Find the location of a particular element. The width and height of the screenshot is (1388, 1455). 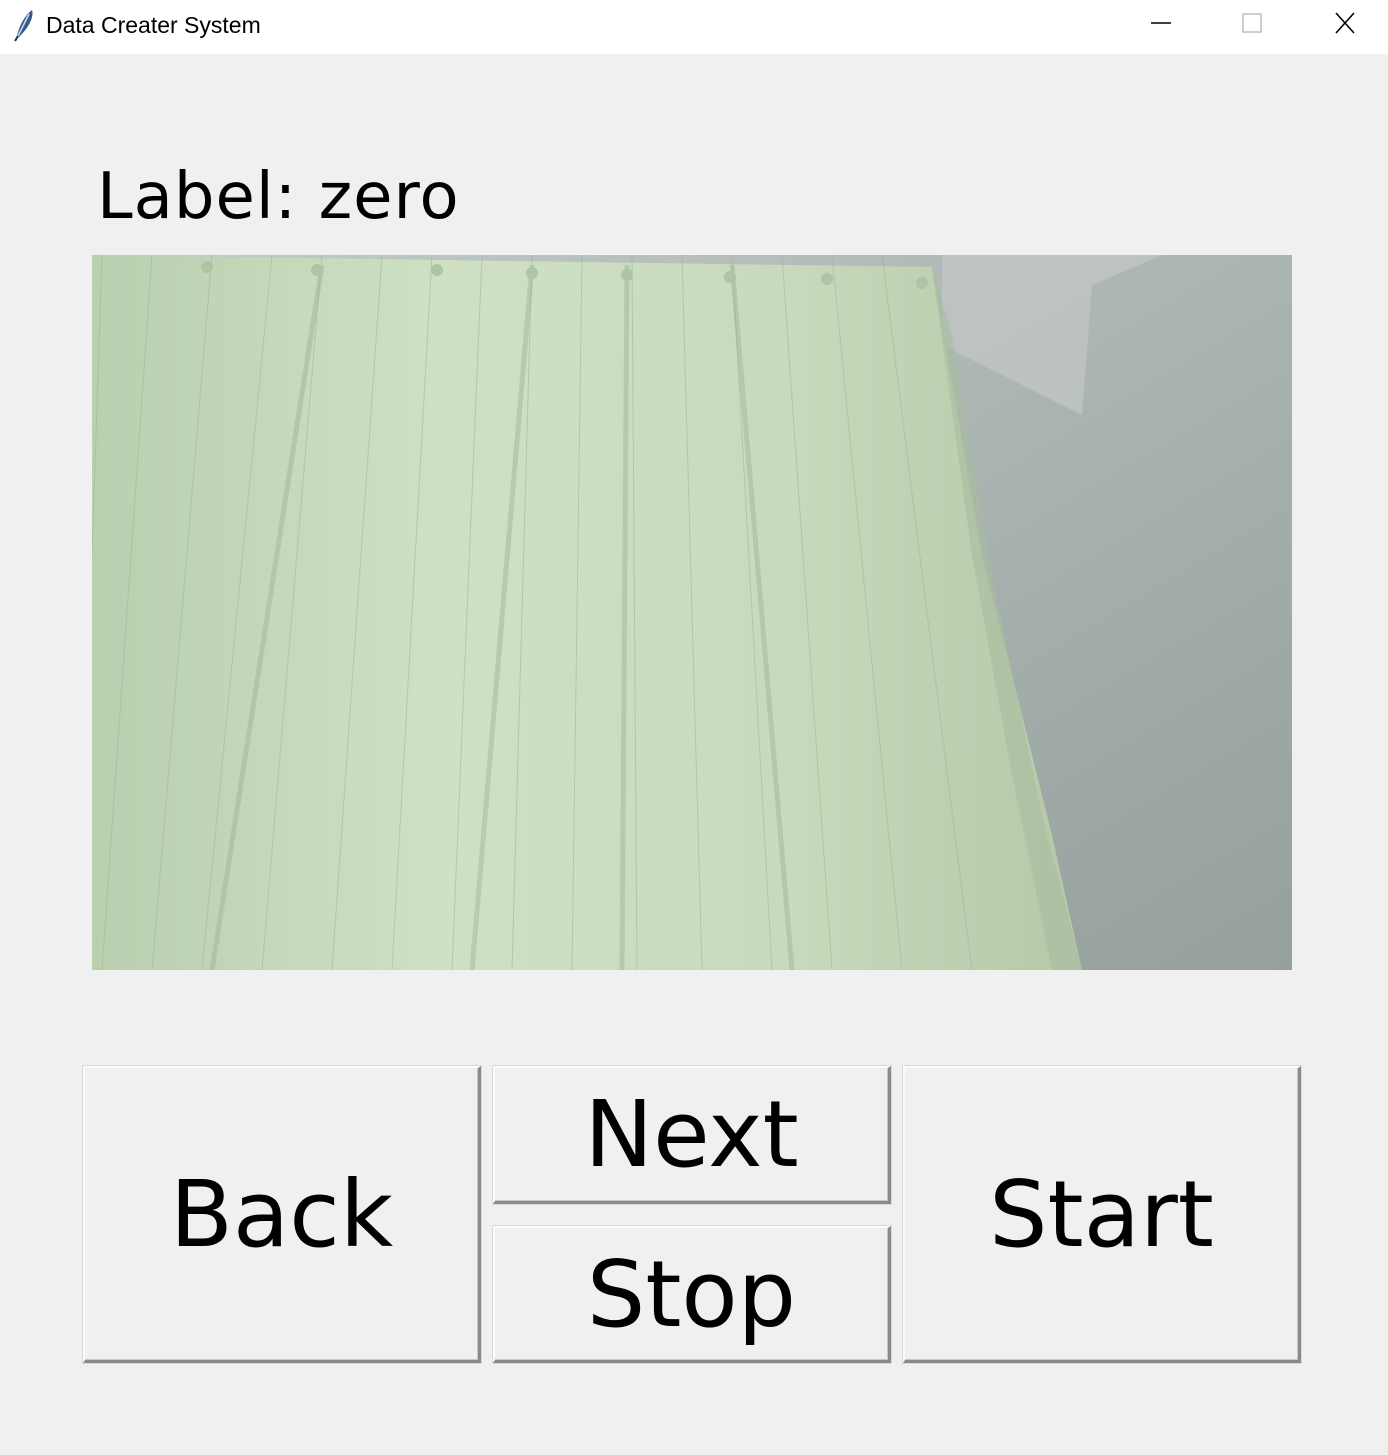

close-icon is located at coordinates (1345, 23).